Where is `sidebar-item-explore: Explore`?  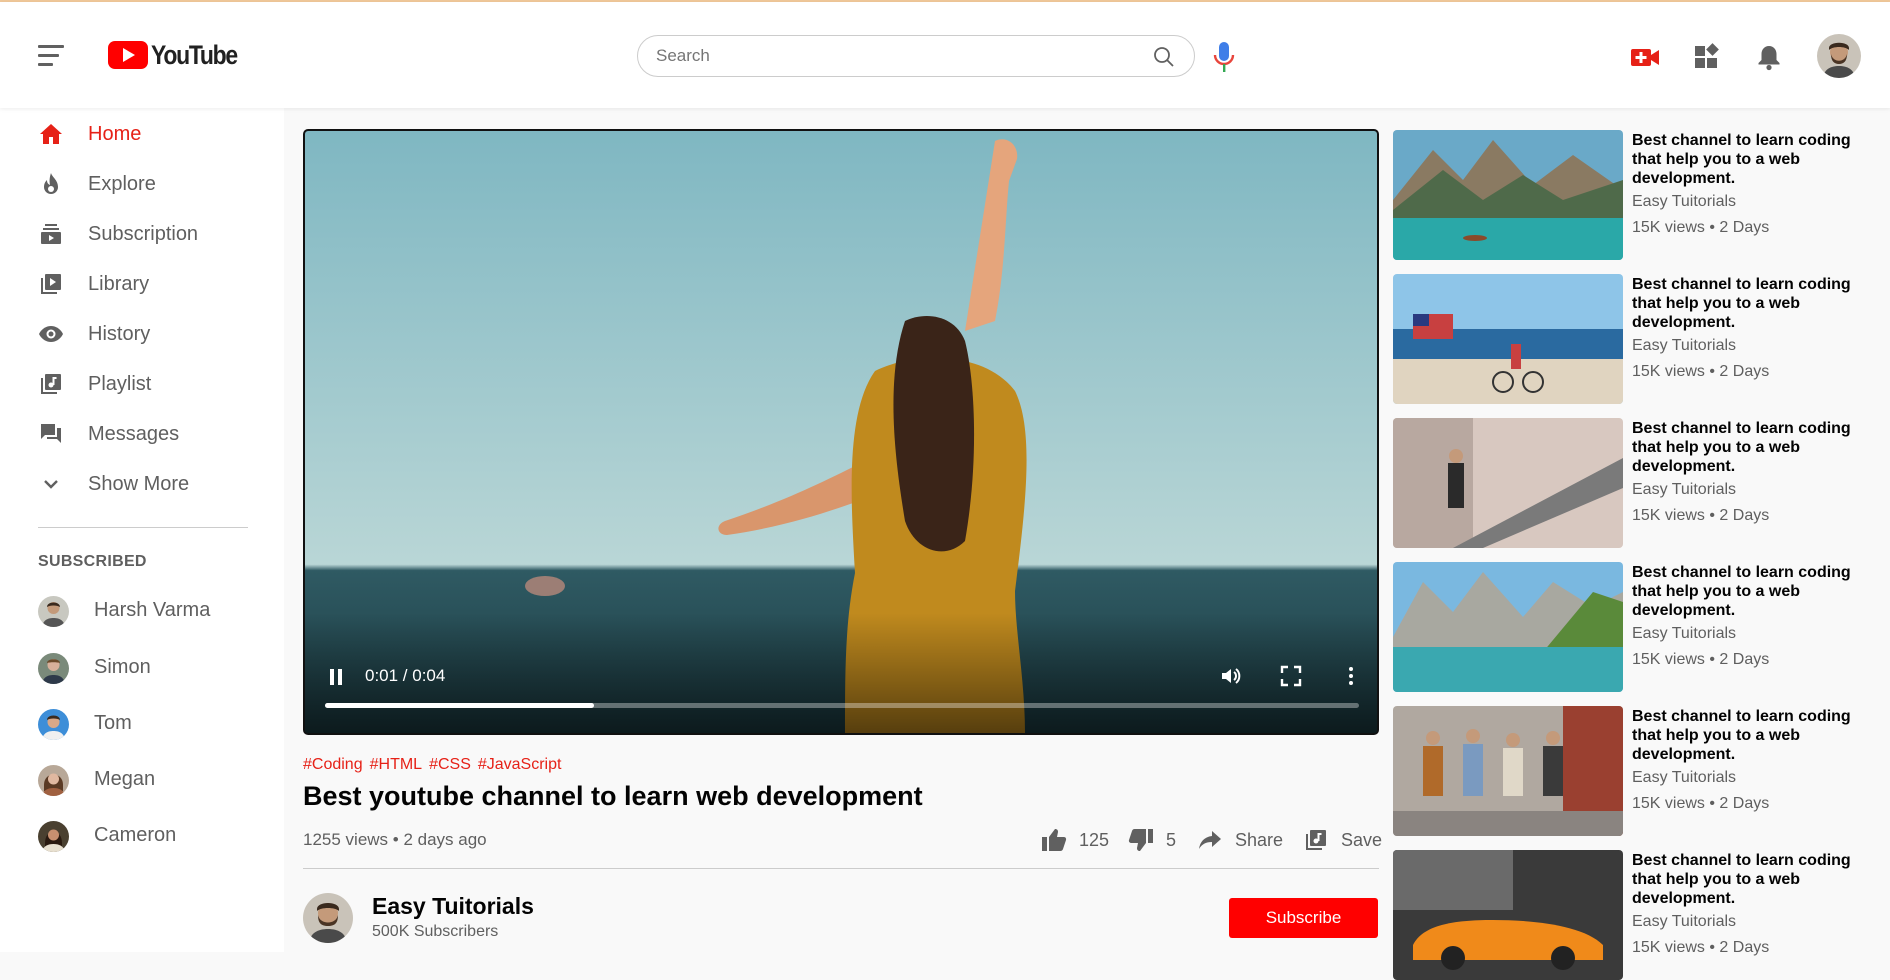
sidebar-item-explore: Explore is located at coordinates (142, 184).